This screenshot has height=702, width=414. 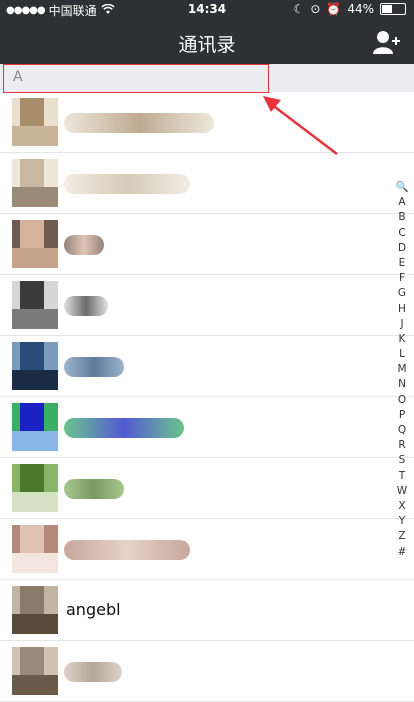 I want to click on index-letter: Z, so click(x=402, y=536).